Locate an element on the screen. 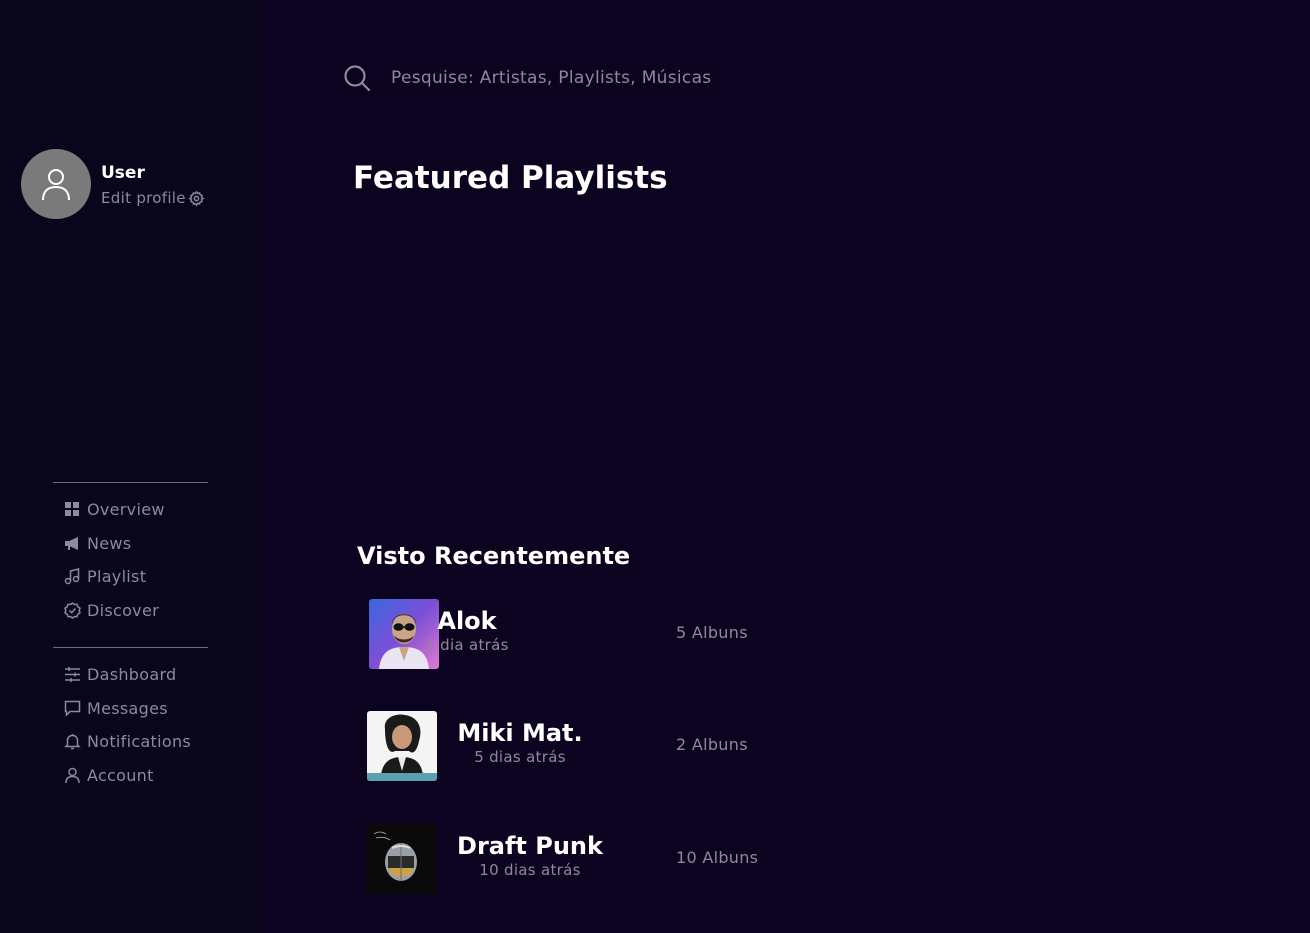 The image size is (1310, 933). edit-profile-label: Edit profile is located at coordinates (143, 198).